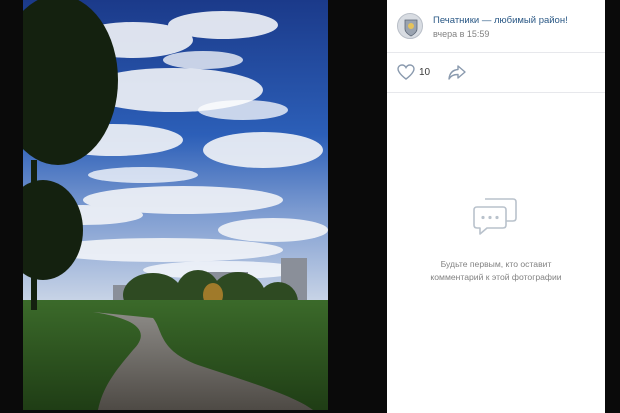 The height and width of the screenshot is (413, 620). I want to click on like-button: 10, so click(413, 72).